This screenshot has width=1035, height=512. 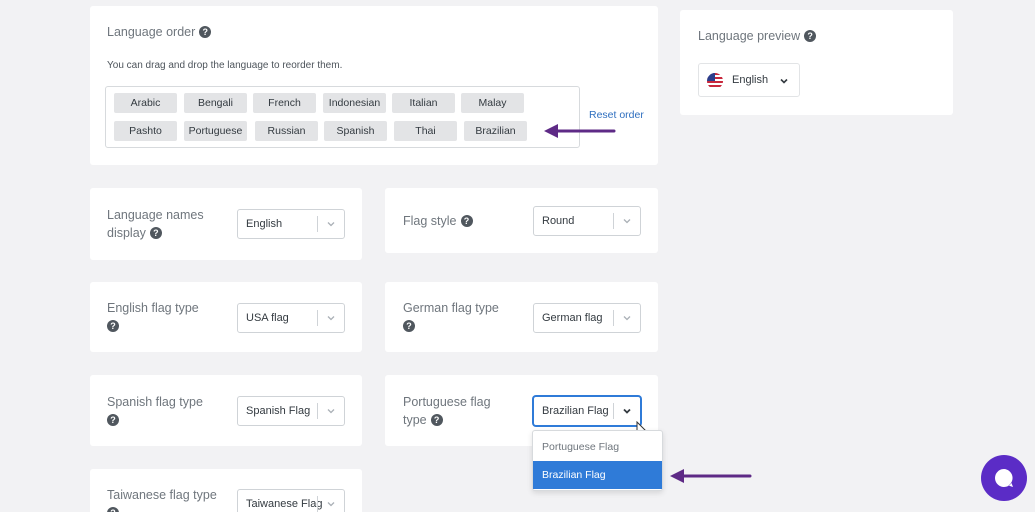 I want to click on language-chip: Italian, so click(x=423, y=103).